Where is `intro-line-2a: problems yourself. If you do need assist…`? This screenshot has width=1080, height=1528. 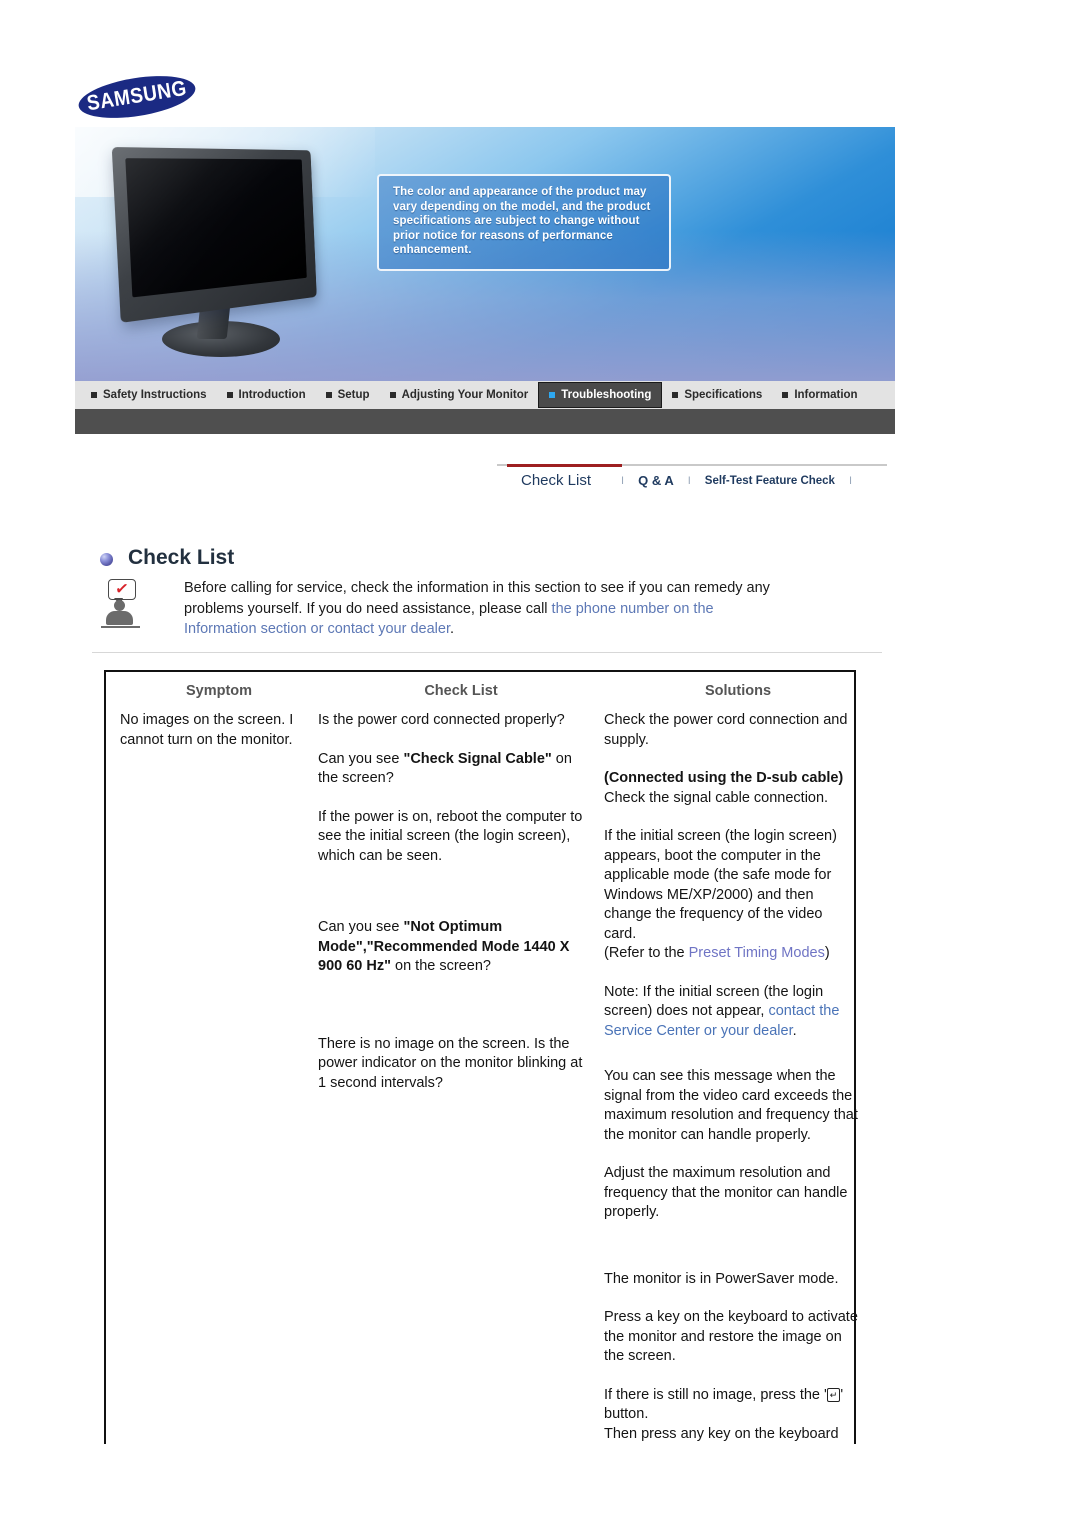
intro-line-2a: problems yourself. If you do need assist… is located at coordinates (368, 608).